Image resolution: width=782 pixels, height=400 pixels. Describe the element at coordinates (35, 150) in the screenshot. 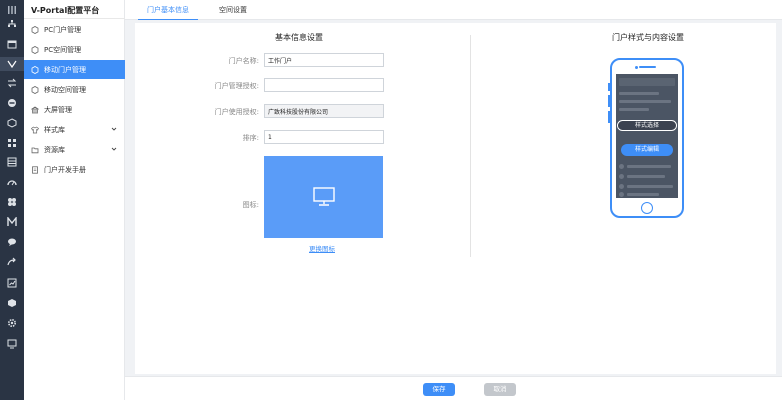

I see `folder-icon` at that location.